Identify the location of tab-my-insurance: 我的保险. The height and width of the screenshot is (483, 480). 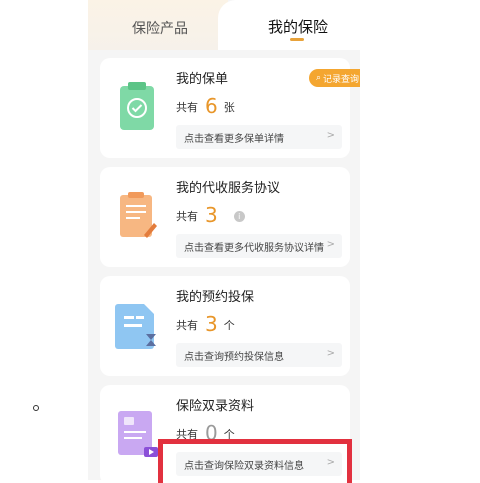
(289, 25).